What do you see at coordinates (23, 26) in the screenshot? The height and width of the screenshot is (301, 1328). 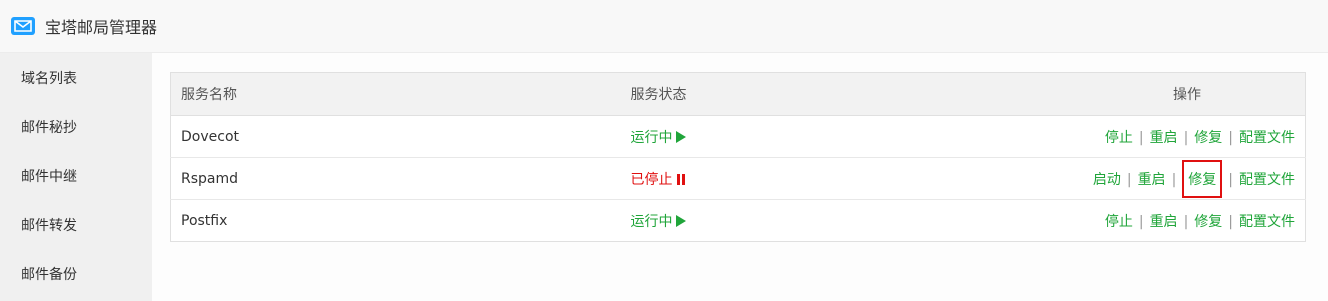 I see `mail-icon` at bounding box center [23, 26].